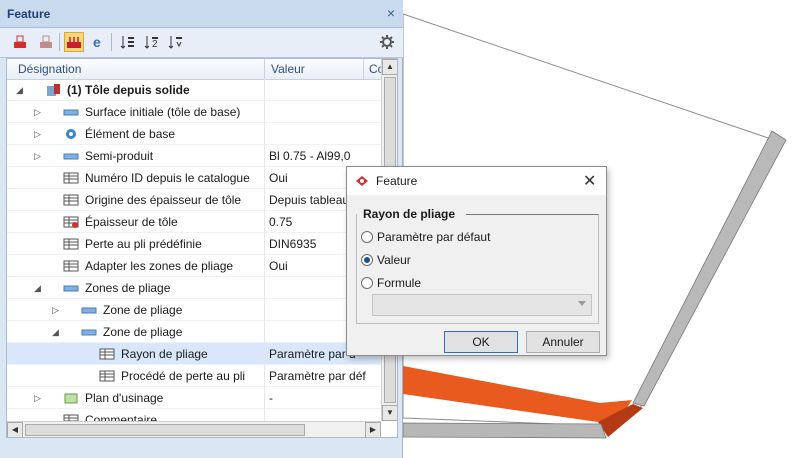 The image size is (796, 458). Describe the element at coordinates (71, 398) in the screenshot. I see `machining-plan-icon` at that location.